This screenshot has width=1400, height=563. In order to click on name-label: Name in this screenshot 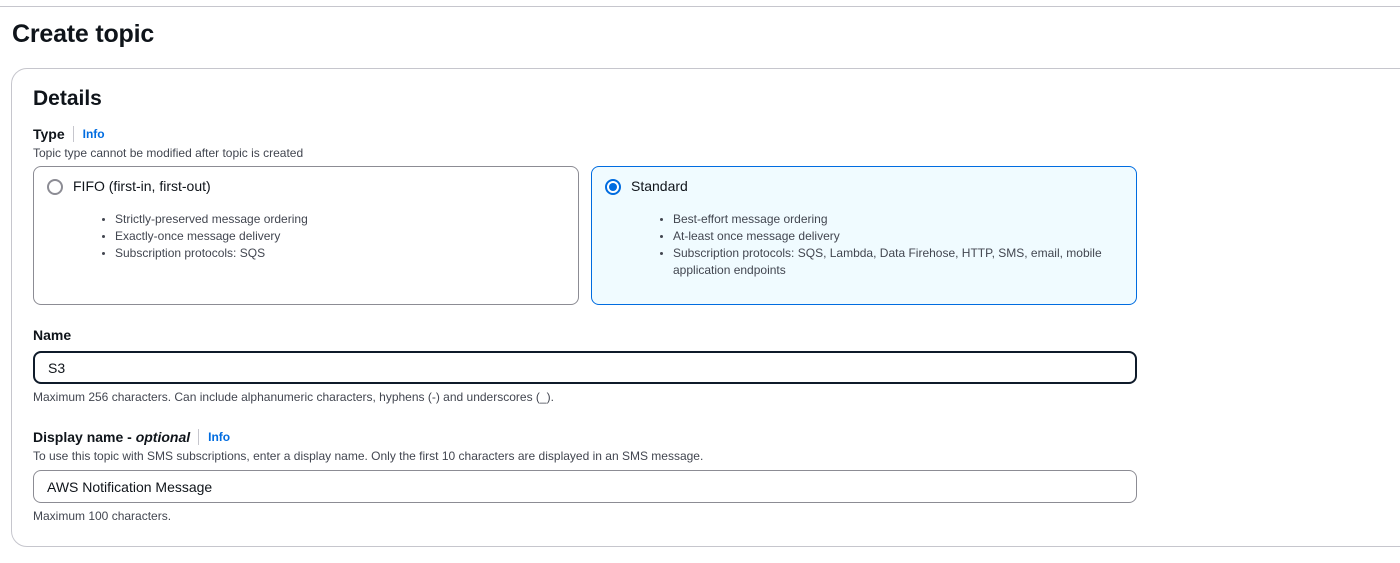, I will do `click(52, 335)`.